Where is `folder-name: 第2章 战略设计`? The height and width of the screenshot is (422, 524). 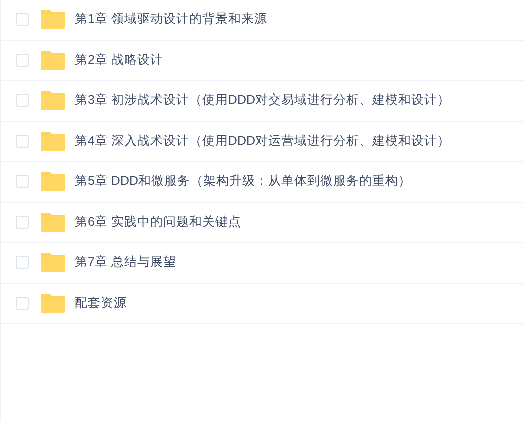
folder-name: 第2章 战略设计 is located at coordinates (119, 60).